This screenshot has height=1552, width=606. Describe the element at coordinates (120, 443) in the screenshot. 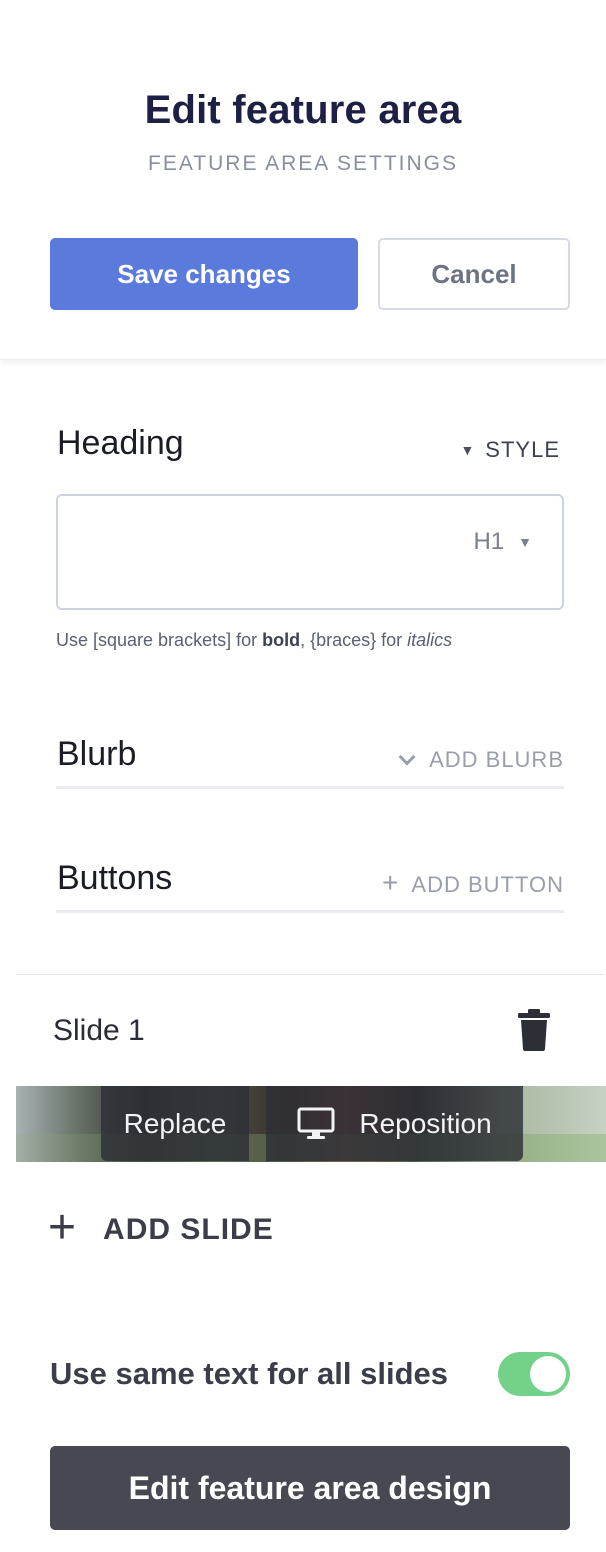

I see `heading-section-label: Heading` at that location.